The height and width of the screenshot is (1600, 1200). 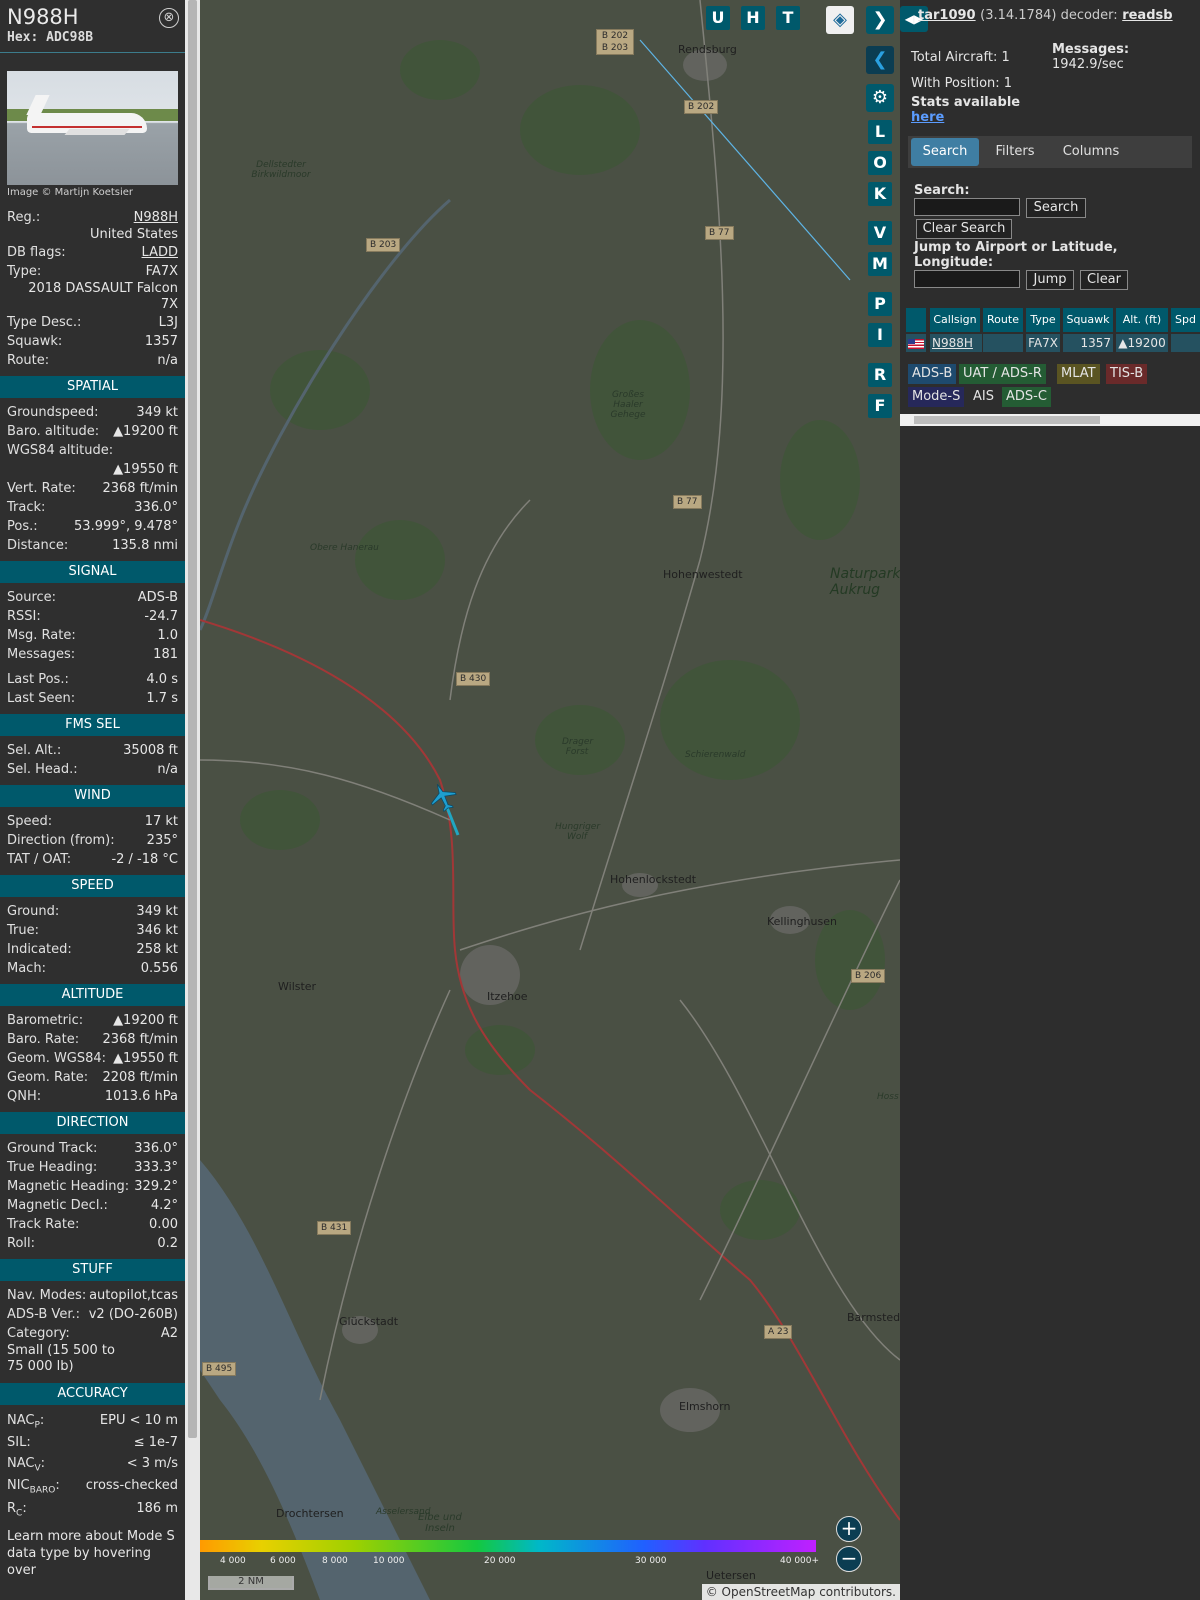 I want to click on typedesc-value: L3J, so click(x=168, y=322).